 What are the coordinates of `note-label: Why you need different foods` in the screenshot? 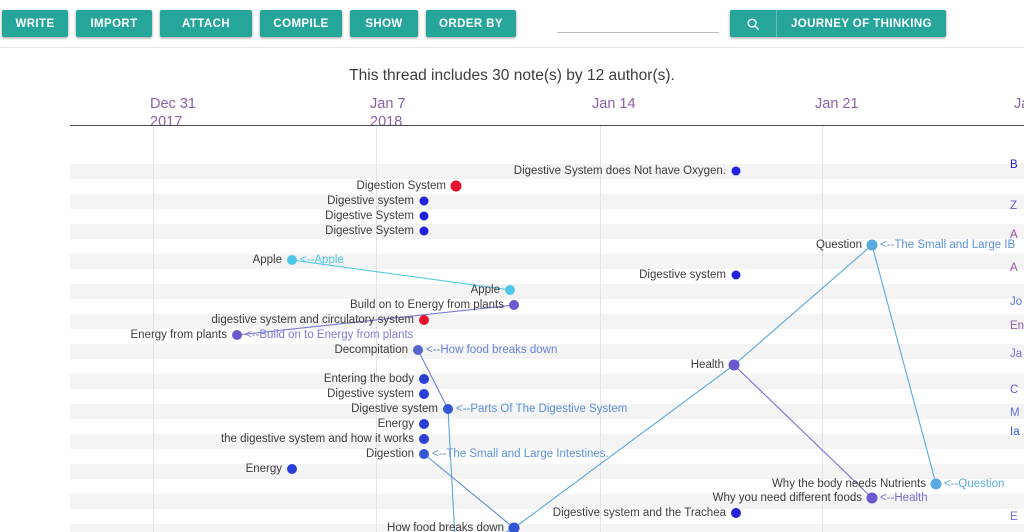 It's located at (787, 498).